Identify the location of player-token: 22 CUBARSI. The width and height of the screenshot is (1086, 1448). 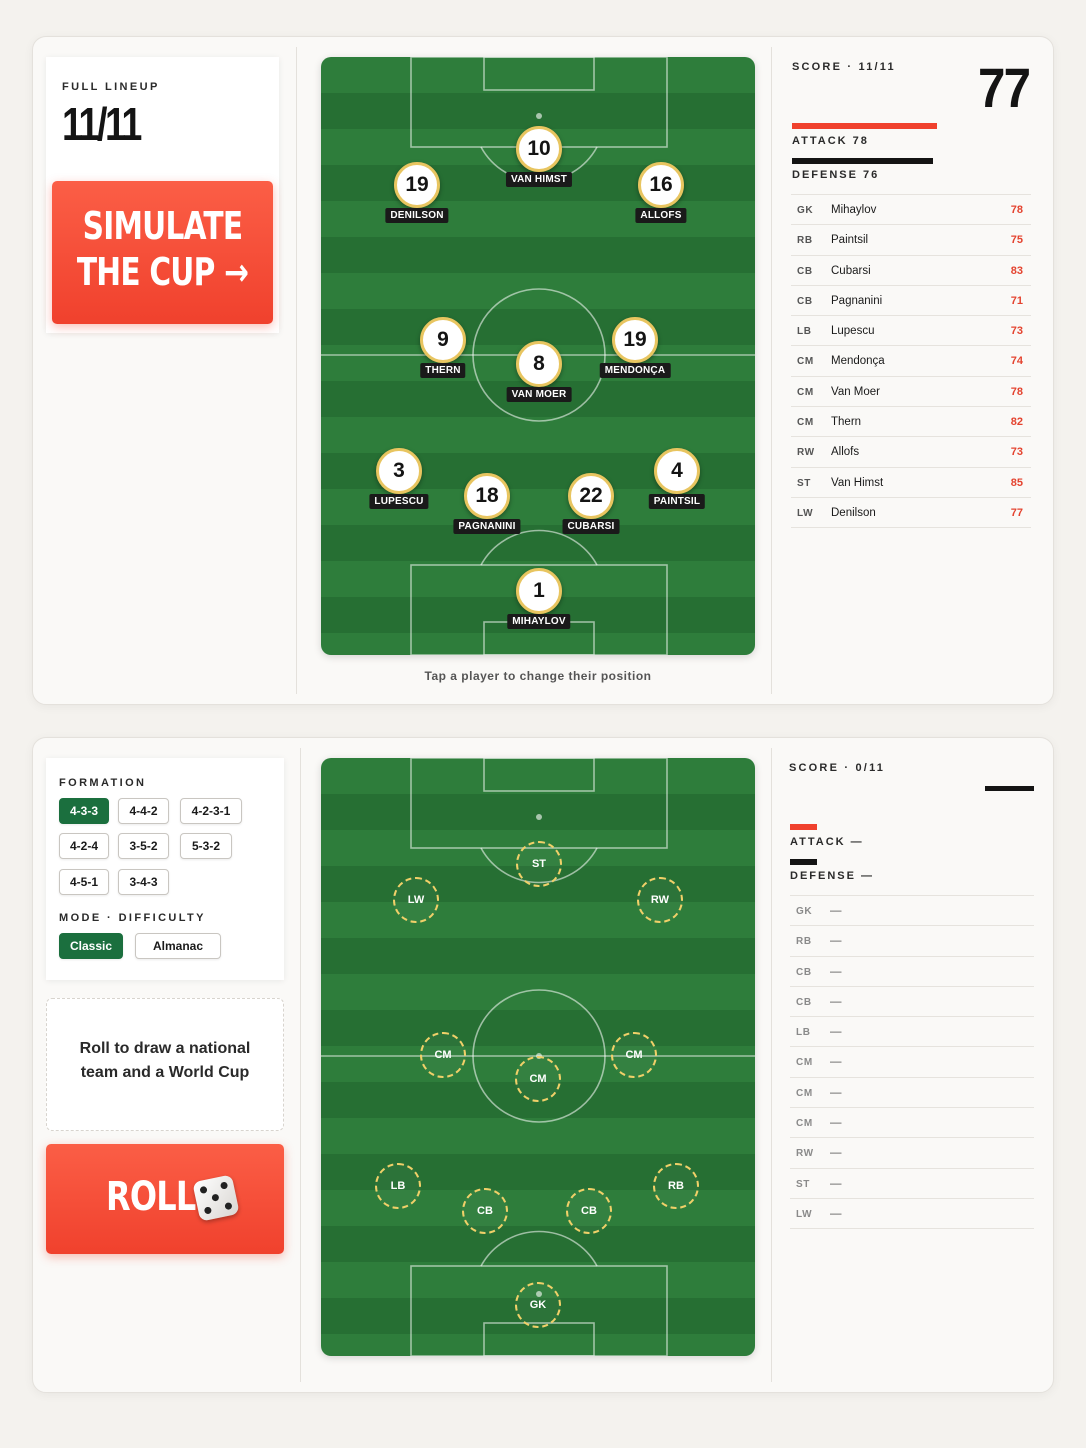
(591, 501).